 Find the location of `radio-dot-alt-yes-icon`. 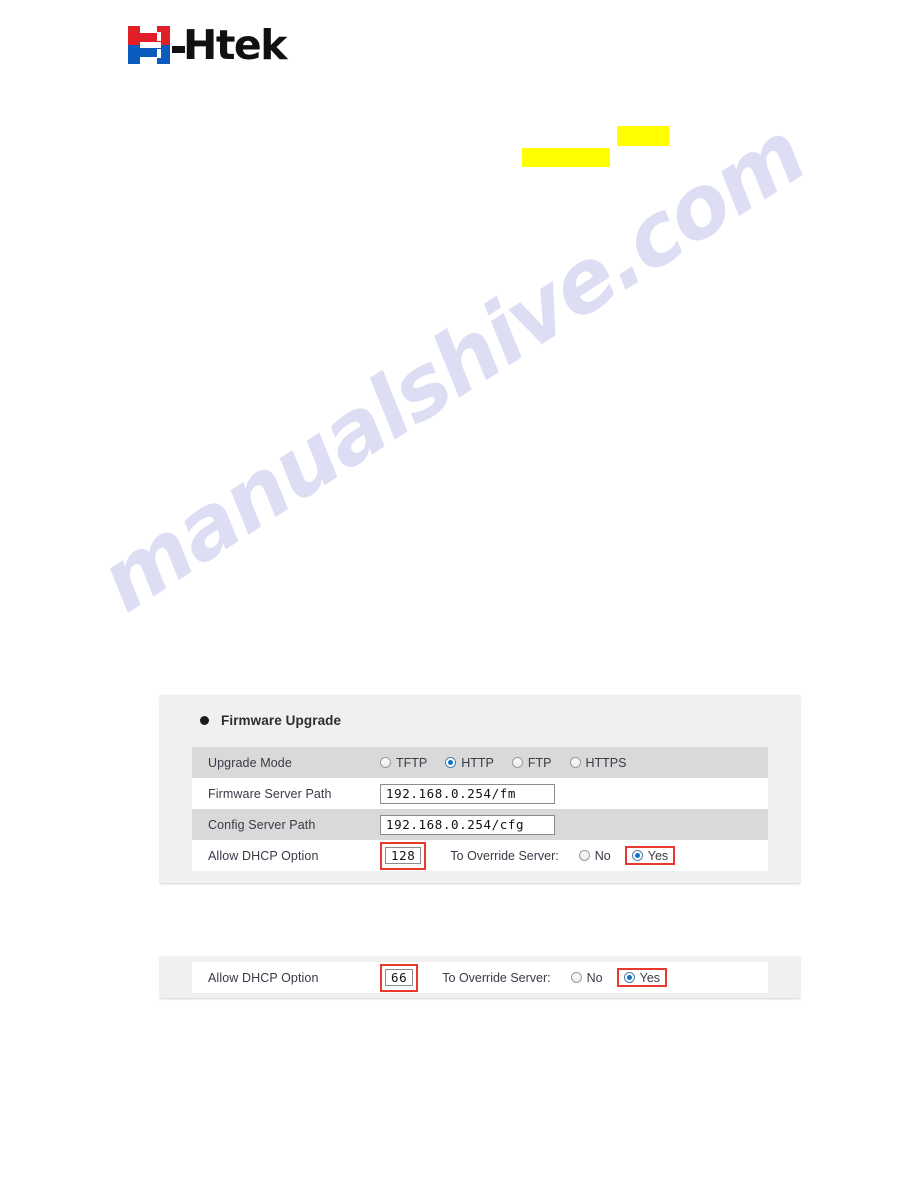

radio-dot-alt-yes-icon is located at coordinates (629, 977).